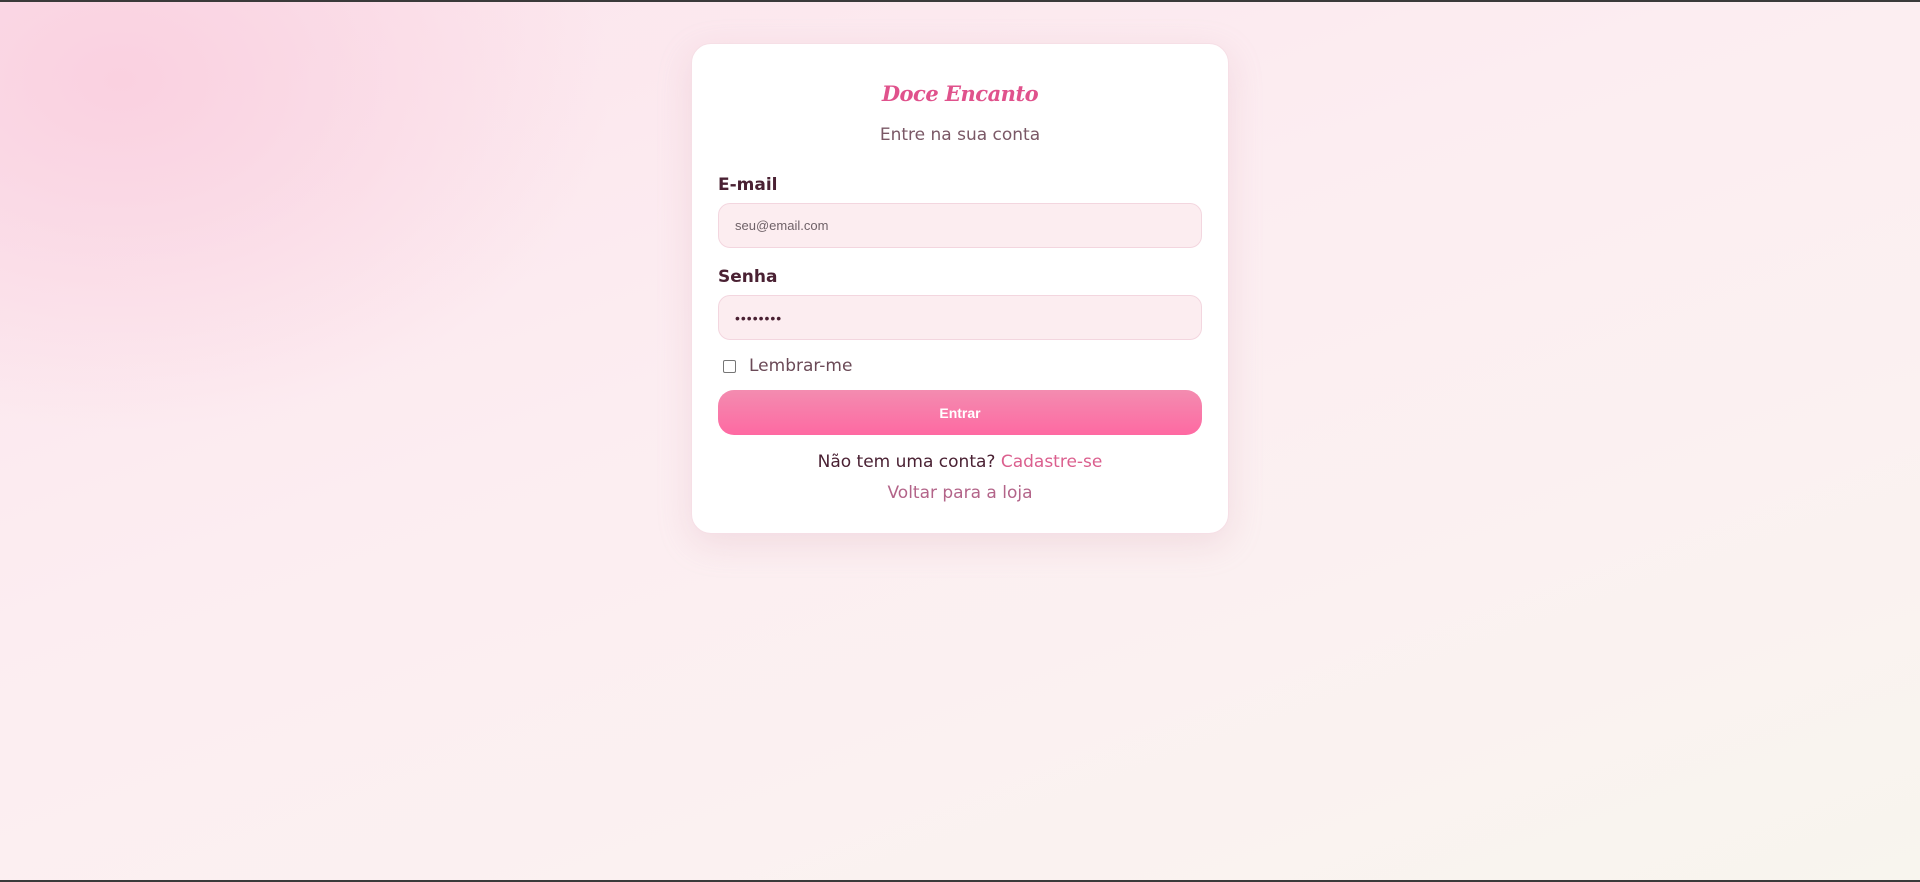 The image size is (1920, 882). What do you see at coordinates (960, 412) in the screenshot?
I see `login-submit-button: Entrar` at bounding box center [960, 412].